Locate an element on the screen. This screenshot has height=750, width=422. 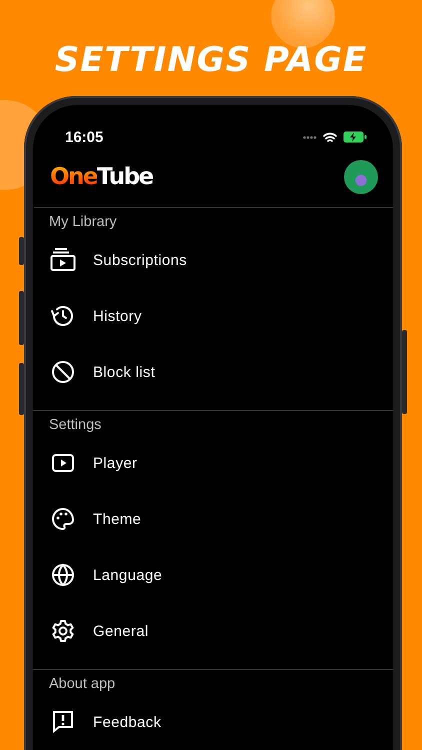
battery-icon is located at coordinates (355, 137).